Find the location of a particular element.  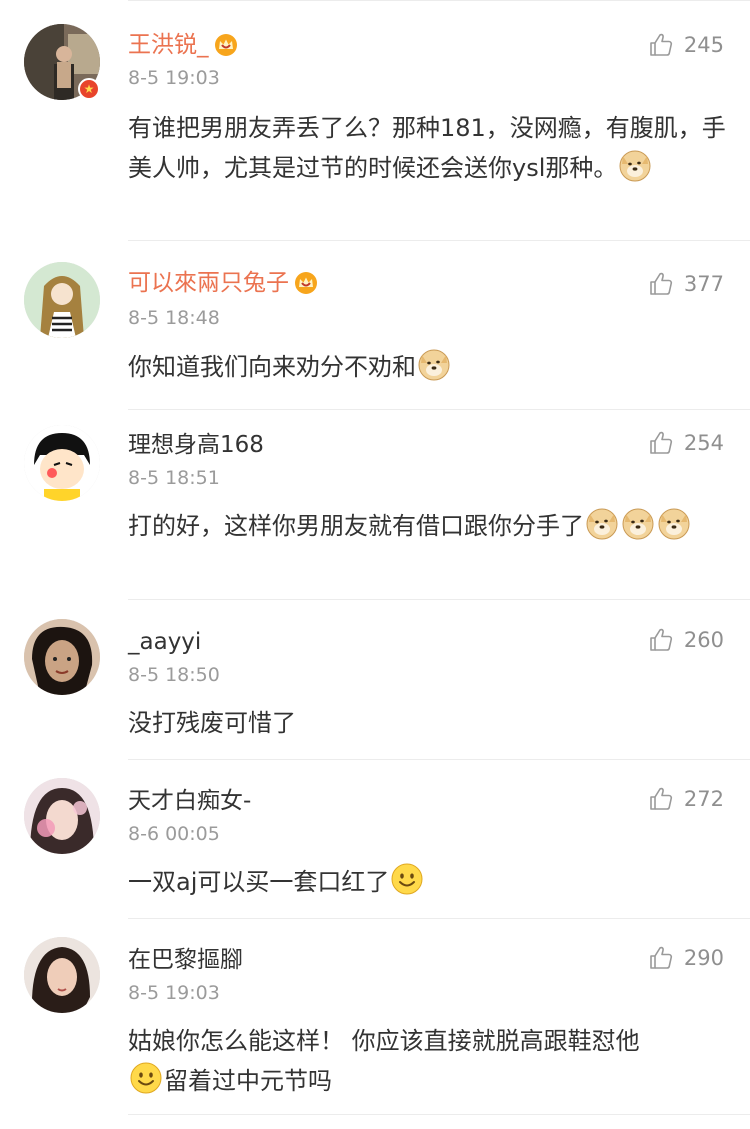

like-button: 377 is located at coordinates (686, 284).